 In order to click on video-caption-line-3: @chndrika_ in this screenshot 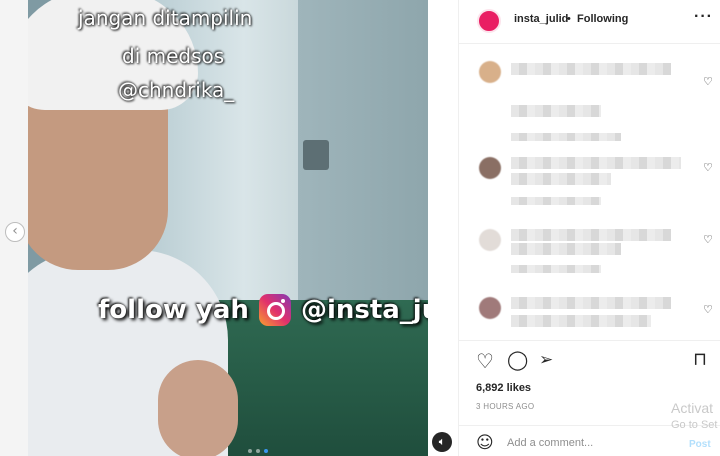, I will do `click(176, 90)`.